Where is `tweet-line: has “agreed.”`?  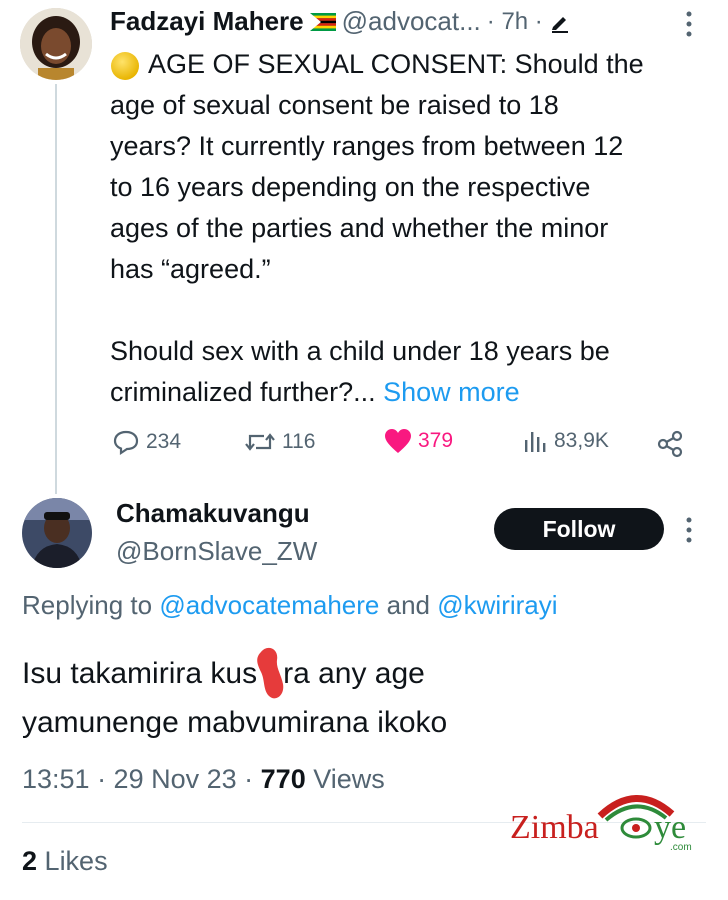 tweet-line: has “agreed.” is located at coordinates (190, 269).